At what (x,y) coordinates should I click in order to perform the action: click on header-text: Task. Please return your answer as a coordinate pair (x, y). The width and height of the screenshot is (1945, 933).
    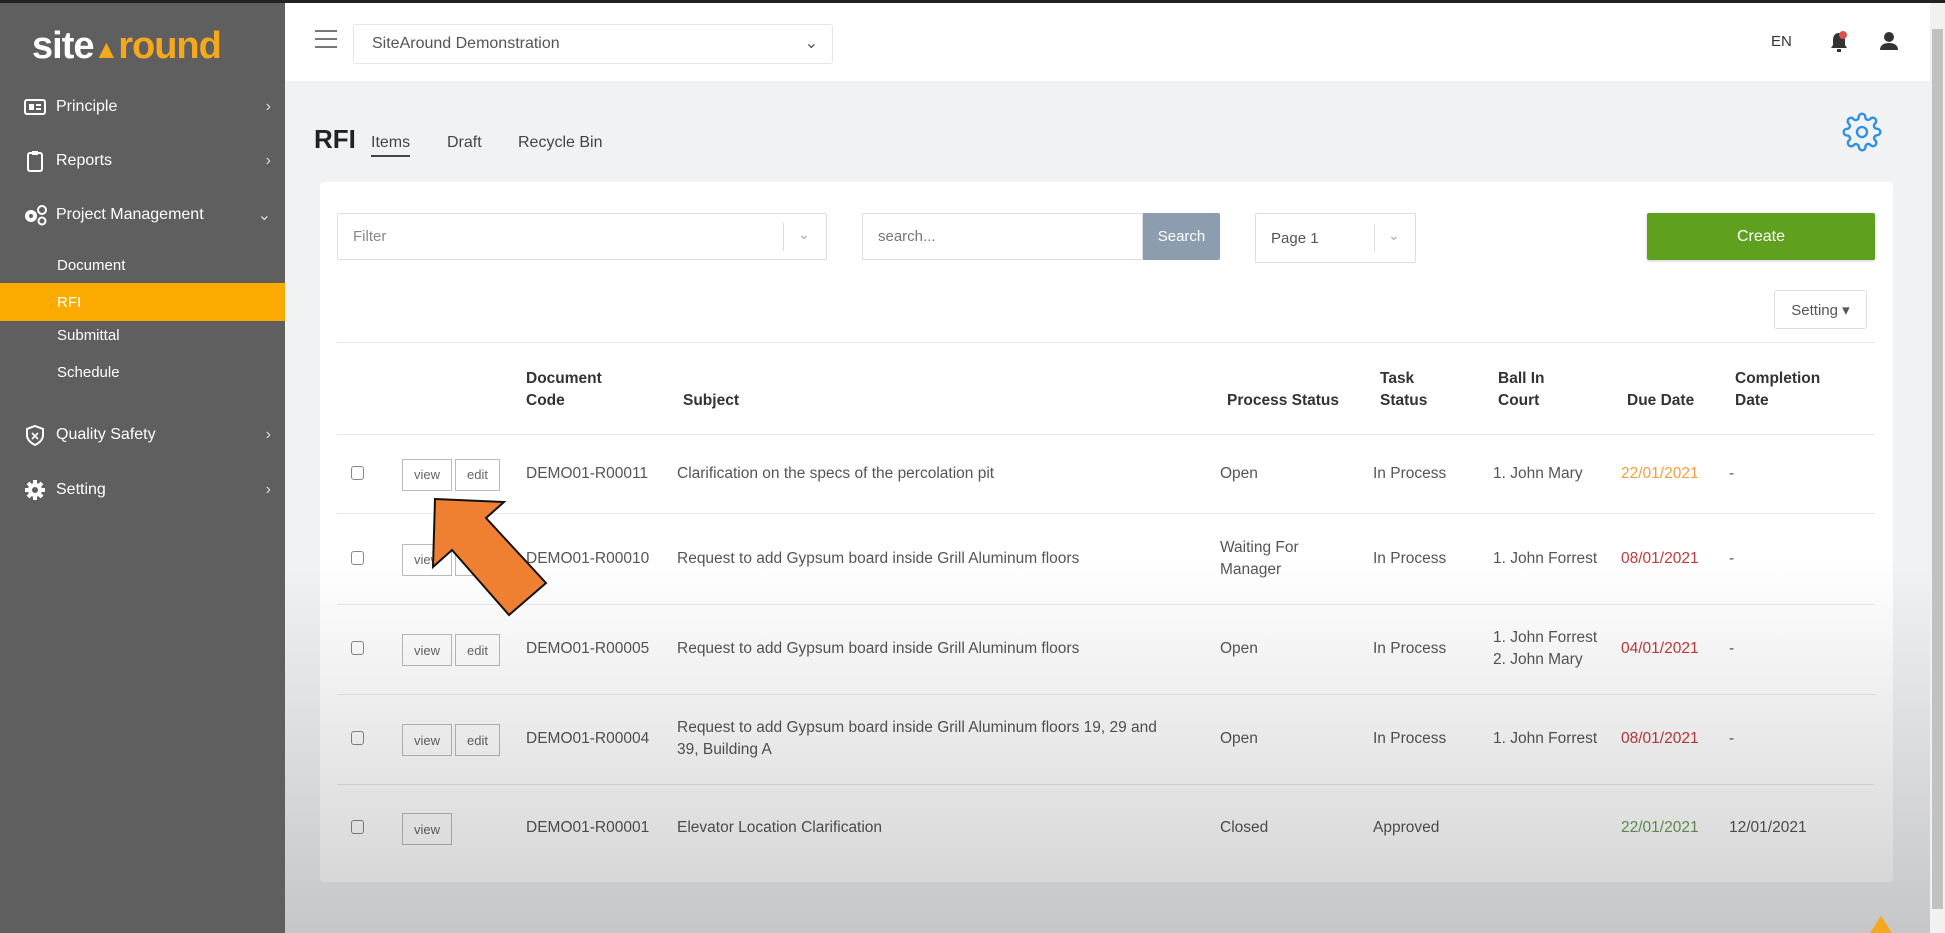
    Looking at the image, I should click on (1397, 378).